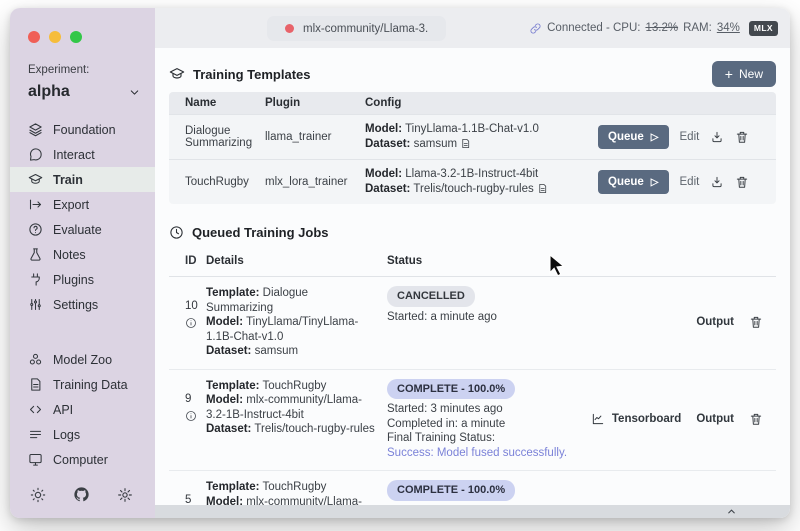 This screenshot has width=800, height=531. I want to click on zoom-window-button, so click(76, 37).